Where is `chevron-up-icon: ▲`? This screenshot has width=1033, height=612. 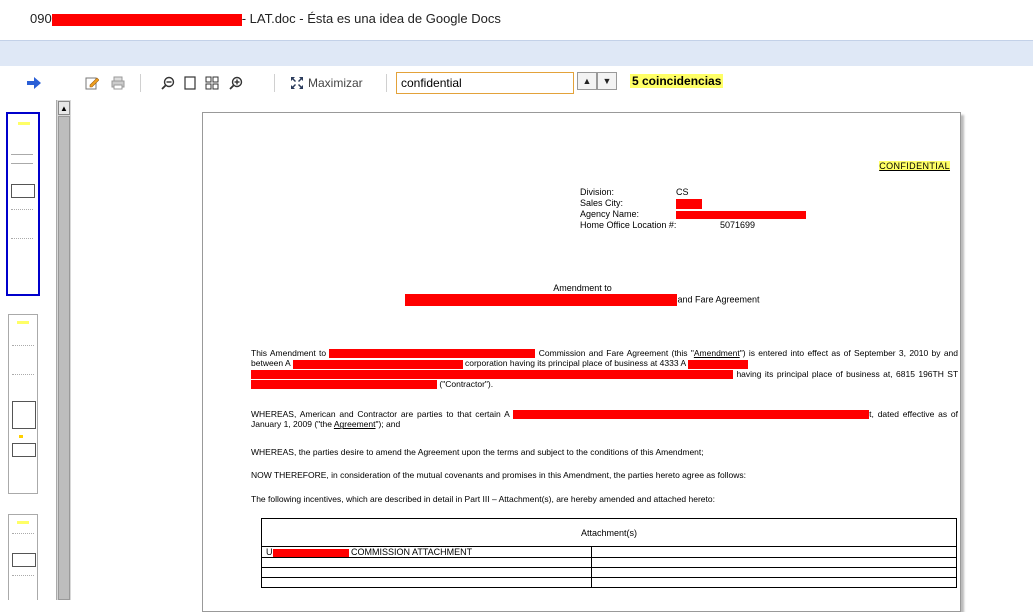
chevron-up-icon: ▲ is located at coordinates (587, 81).